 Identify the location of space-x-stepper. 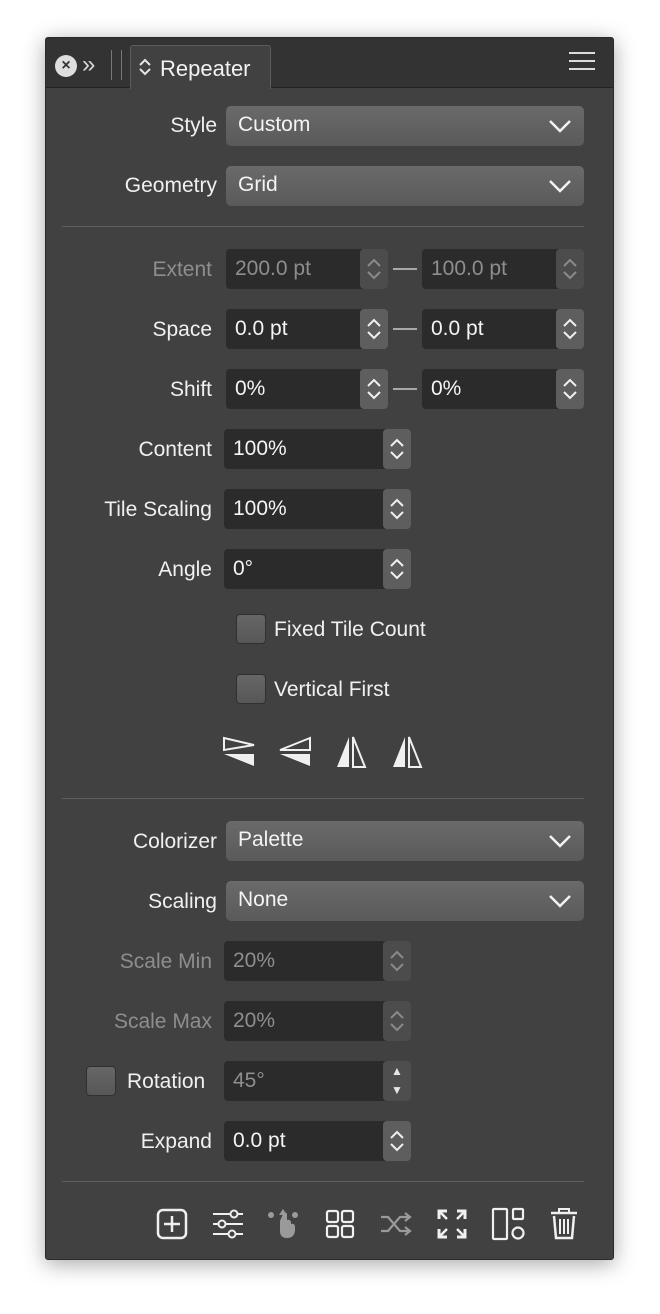
(374, 329).